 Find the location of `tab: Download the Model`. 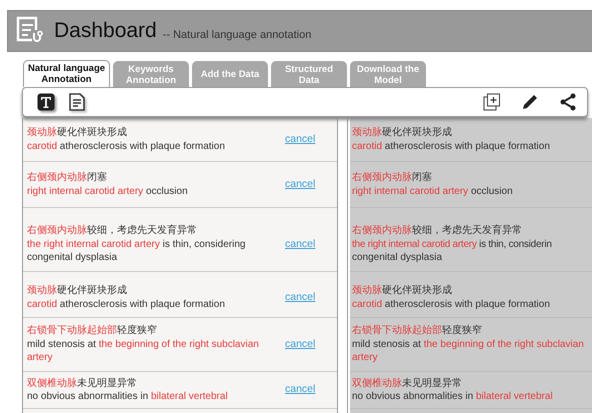

tab: Download the Model is located at coordinates (388, 74).